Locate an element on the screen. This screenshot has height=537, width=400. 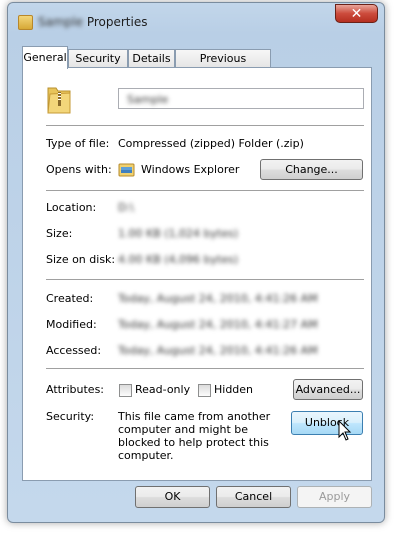
cancel-button: Cancel is located at coordinates (253, 497).